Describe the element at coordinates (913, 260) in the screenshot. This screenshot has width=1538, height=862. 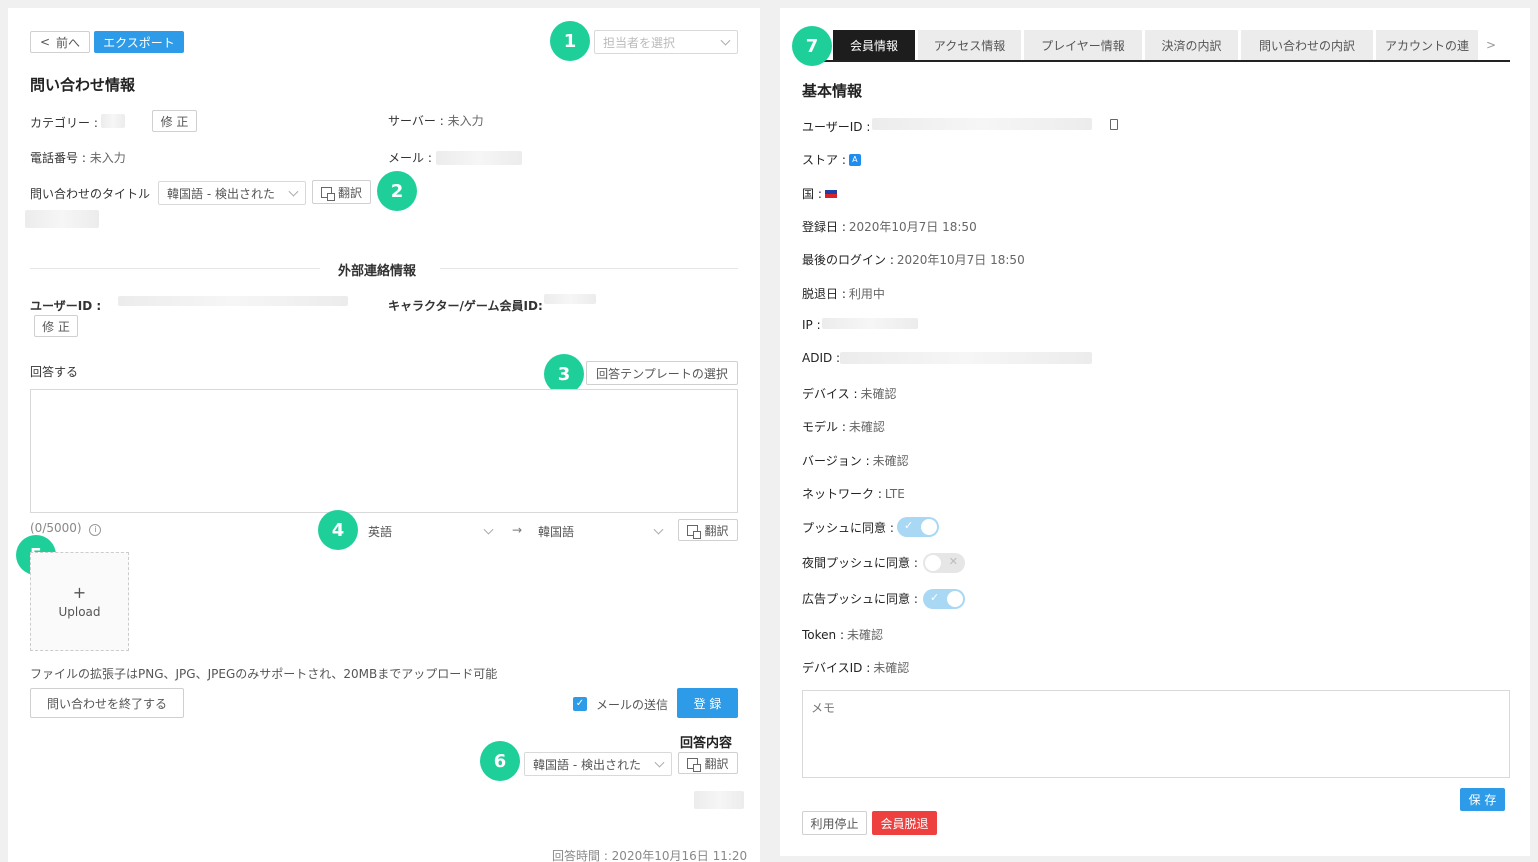
I see `last-login-row: 最後のログイン : 2020年10月7日 18:50` at that location.